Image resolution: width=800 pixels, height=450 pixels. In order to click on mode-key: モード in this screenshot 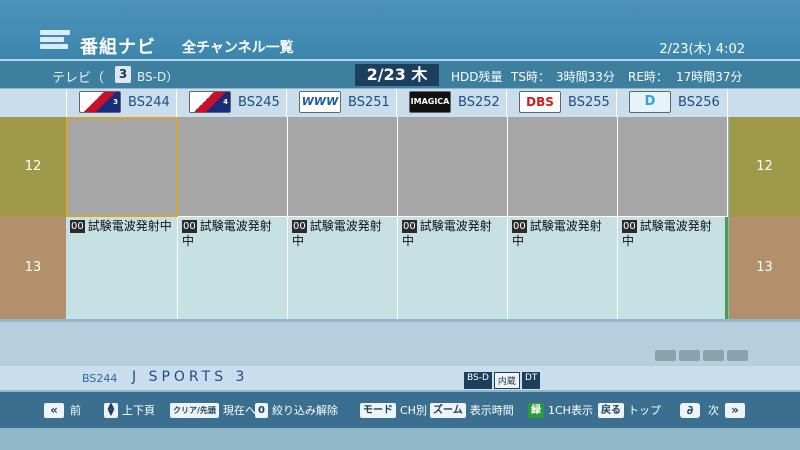, I will do `click(378, 410)`.